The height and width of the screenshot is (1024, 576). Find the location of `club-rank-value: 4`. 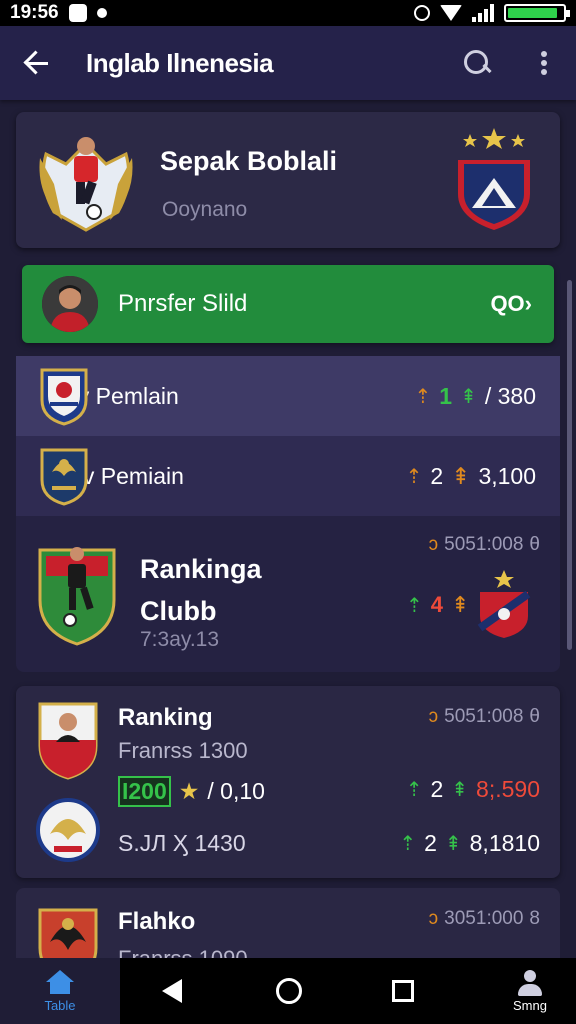

club-rank-value: 4 is located at coordinates (437, 604).